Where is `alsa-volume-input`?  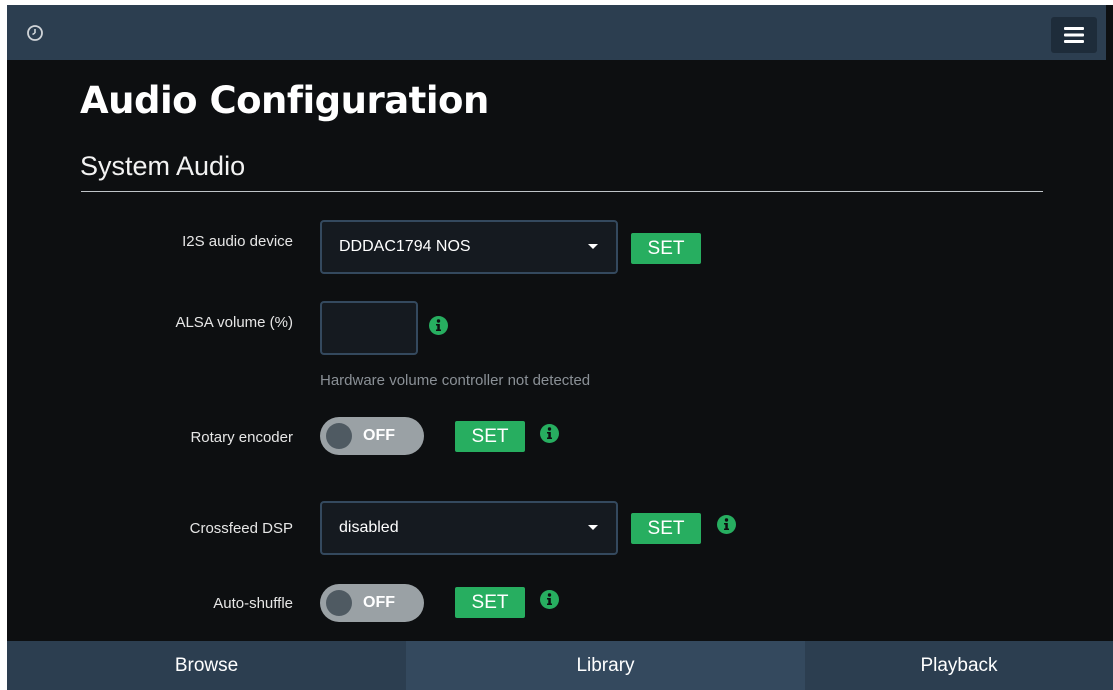 alsa-volume-input is located at coordinates (369, 328).